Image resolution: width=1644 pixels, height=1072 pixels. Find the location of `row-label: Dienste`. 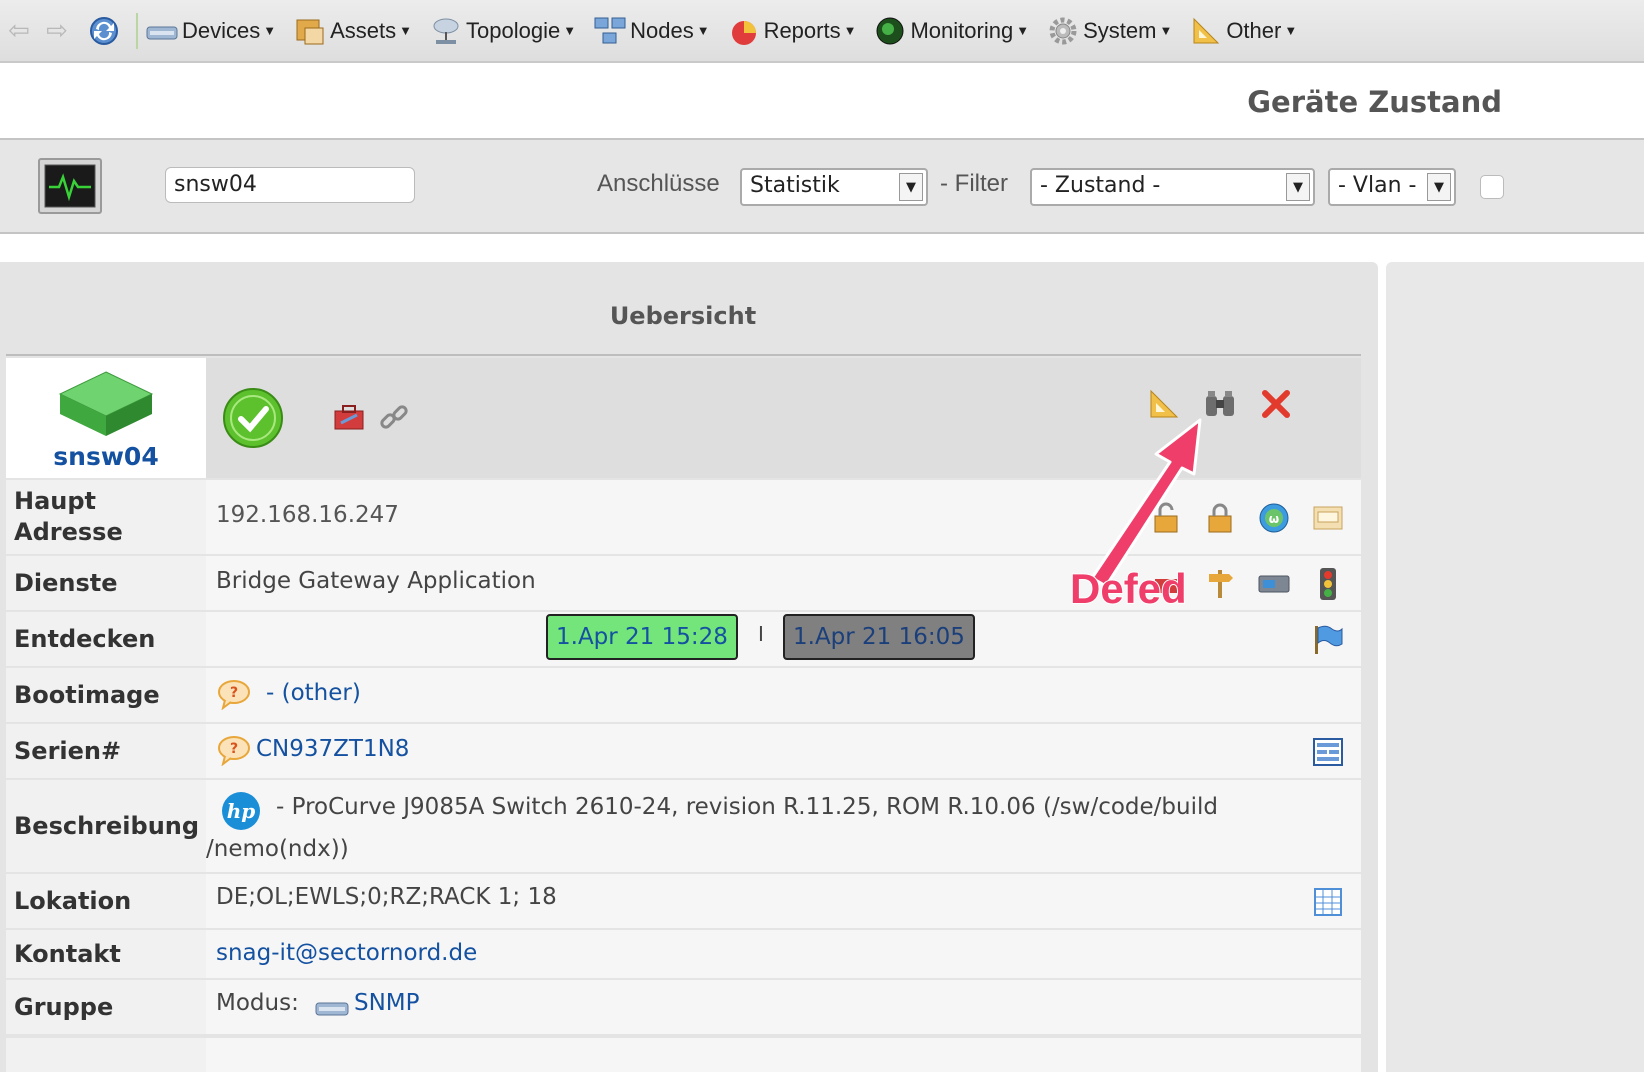

row-label: Dienste is located at coordinates (106, 583).